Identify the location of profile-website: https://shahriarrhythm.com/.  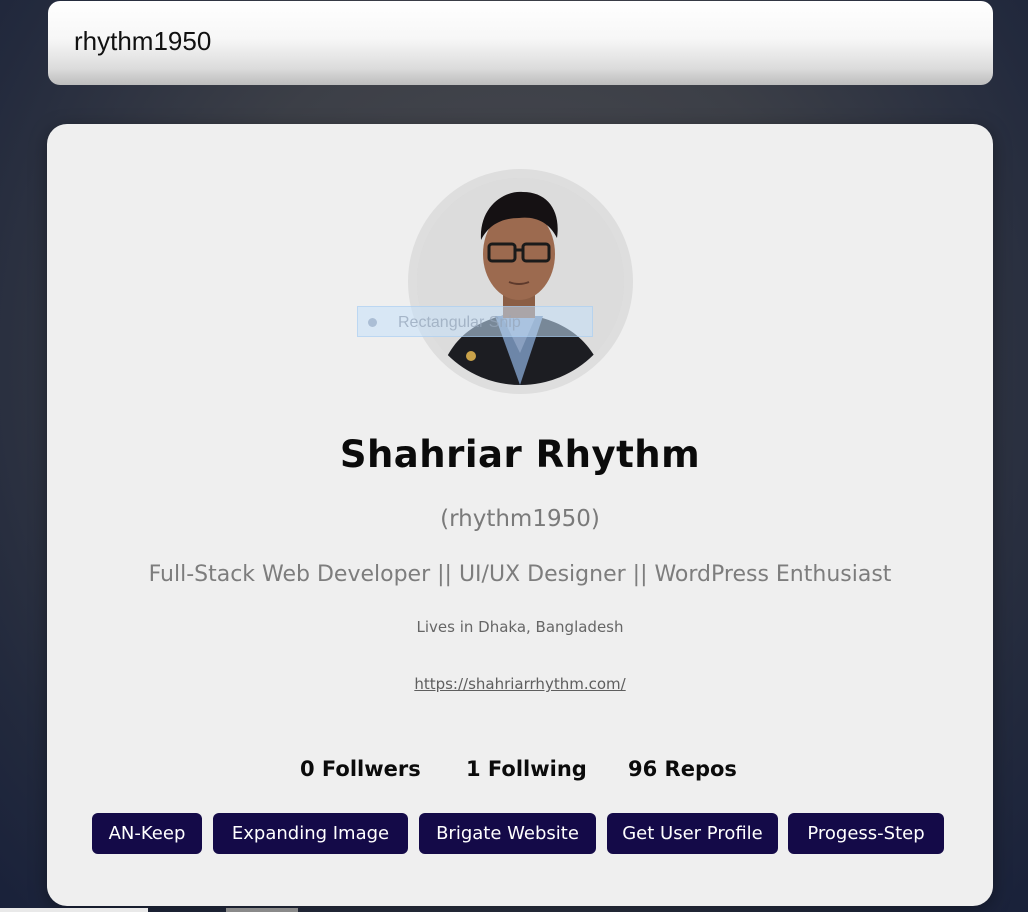
(520, 684).